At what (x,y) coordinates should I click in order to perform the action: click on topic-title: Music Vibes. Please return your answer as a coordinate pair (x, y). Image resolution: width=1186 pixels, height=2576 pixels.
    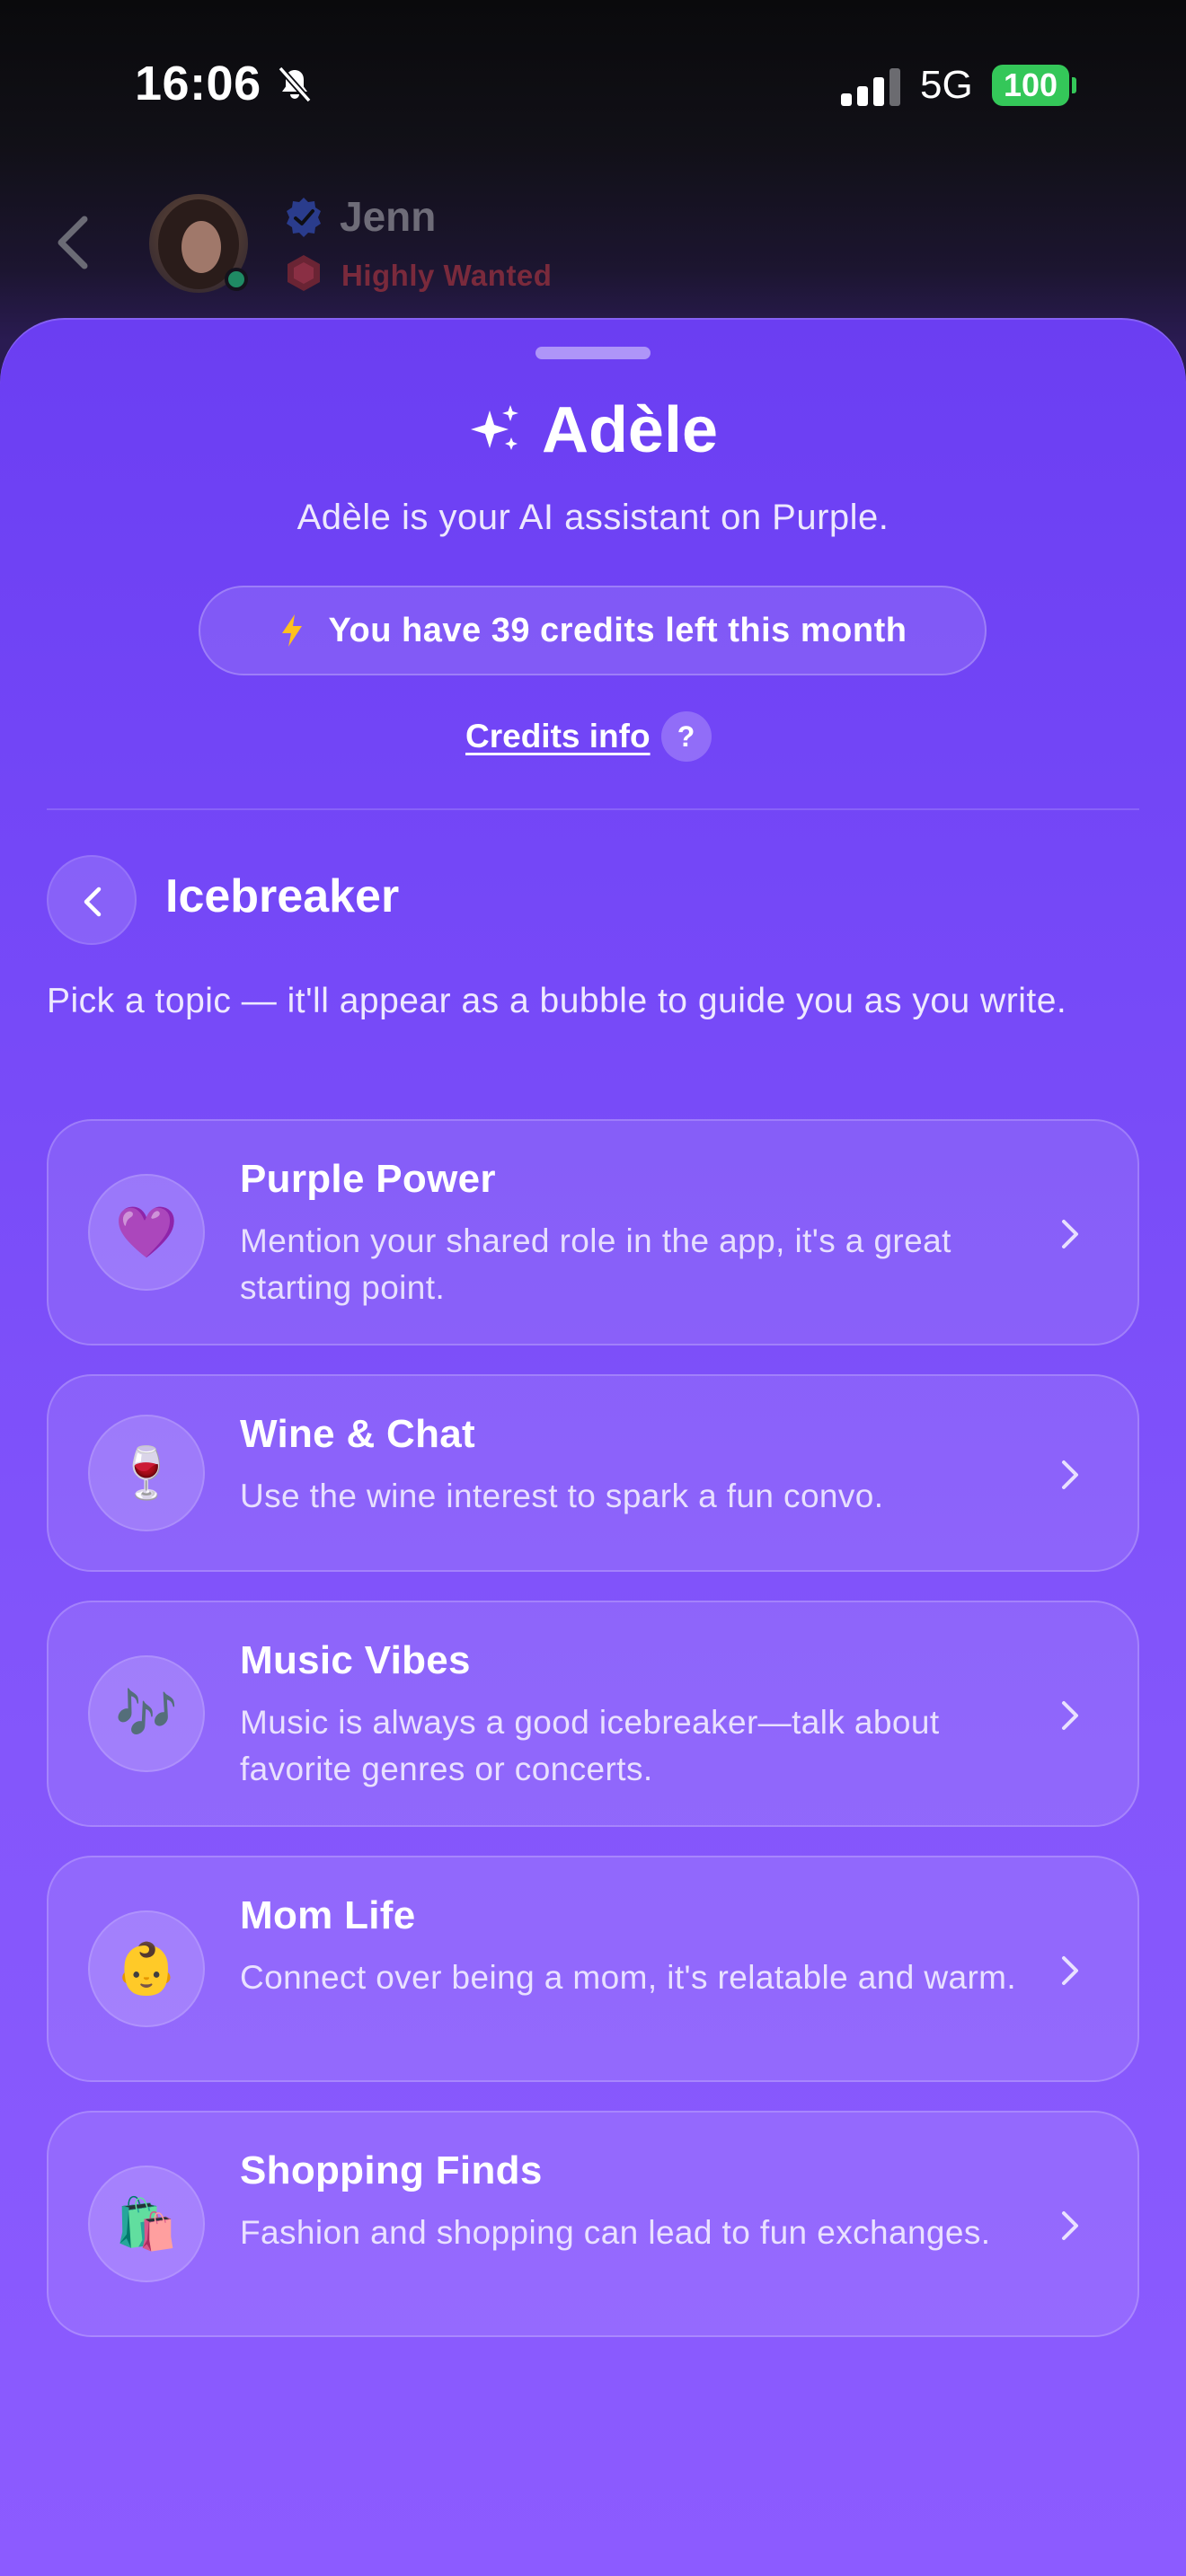
    Looking at the image, I should click on (355, 1660).